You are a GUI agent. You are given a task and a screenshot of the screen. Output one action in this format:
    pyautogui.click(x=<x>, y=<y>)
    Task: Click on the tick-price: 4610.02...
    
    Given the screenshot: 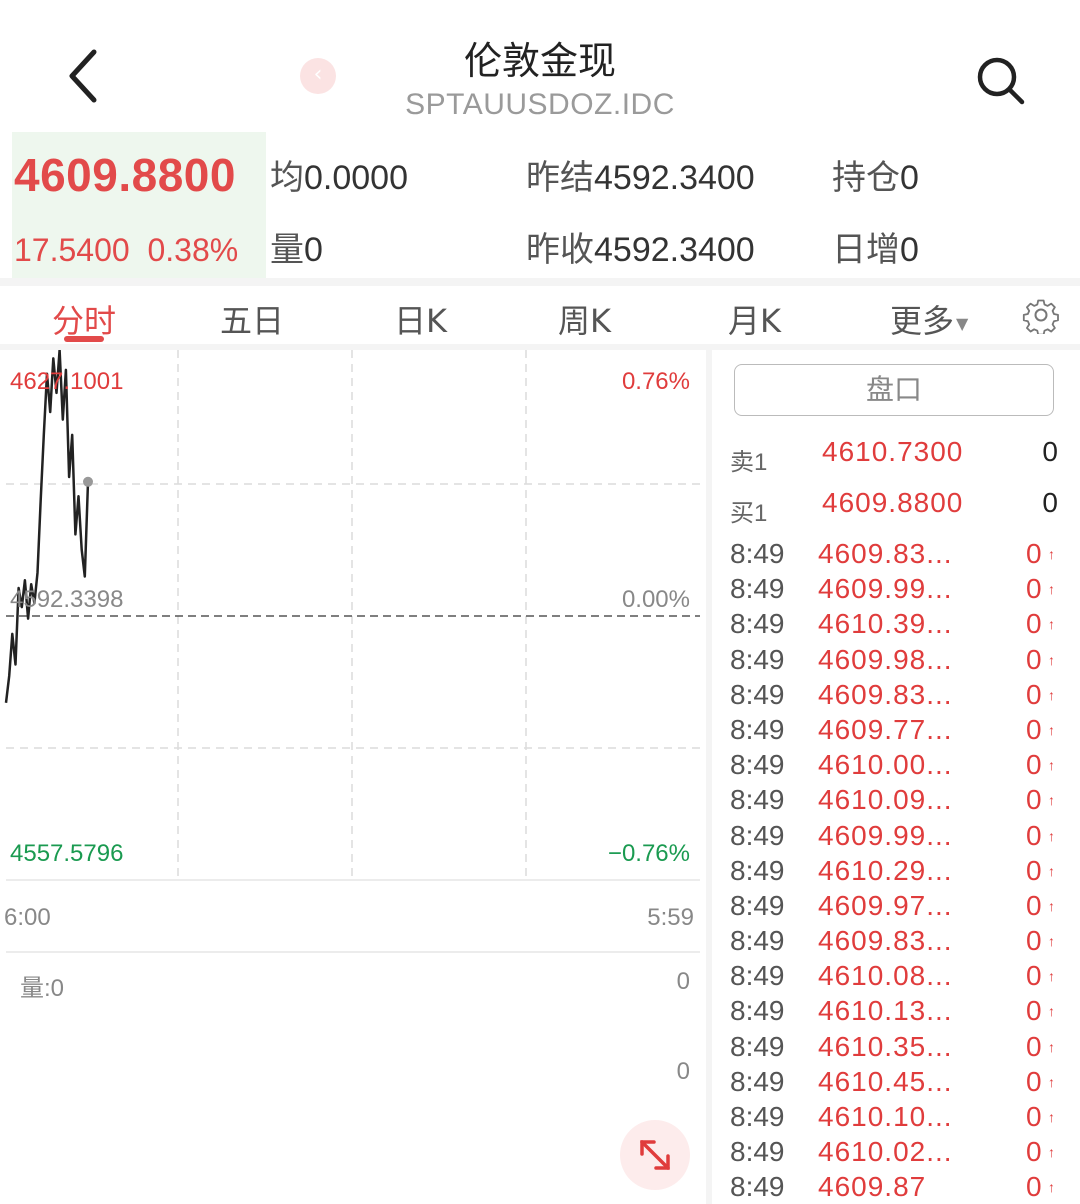 What is the action you would take?
    pyautogui.click(x=885, y=1152)
    